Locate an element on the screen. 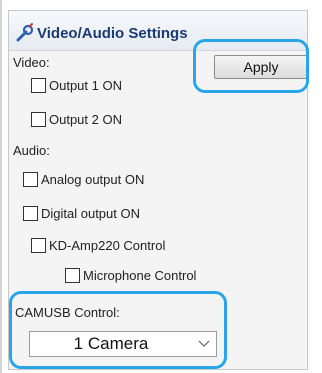 The width and height of the screenshot is (322, 373). apply-button: Apply is located at coordinates (261, 67).